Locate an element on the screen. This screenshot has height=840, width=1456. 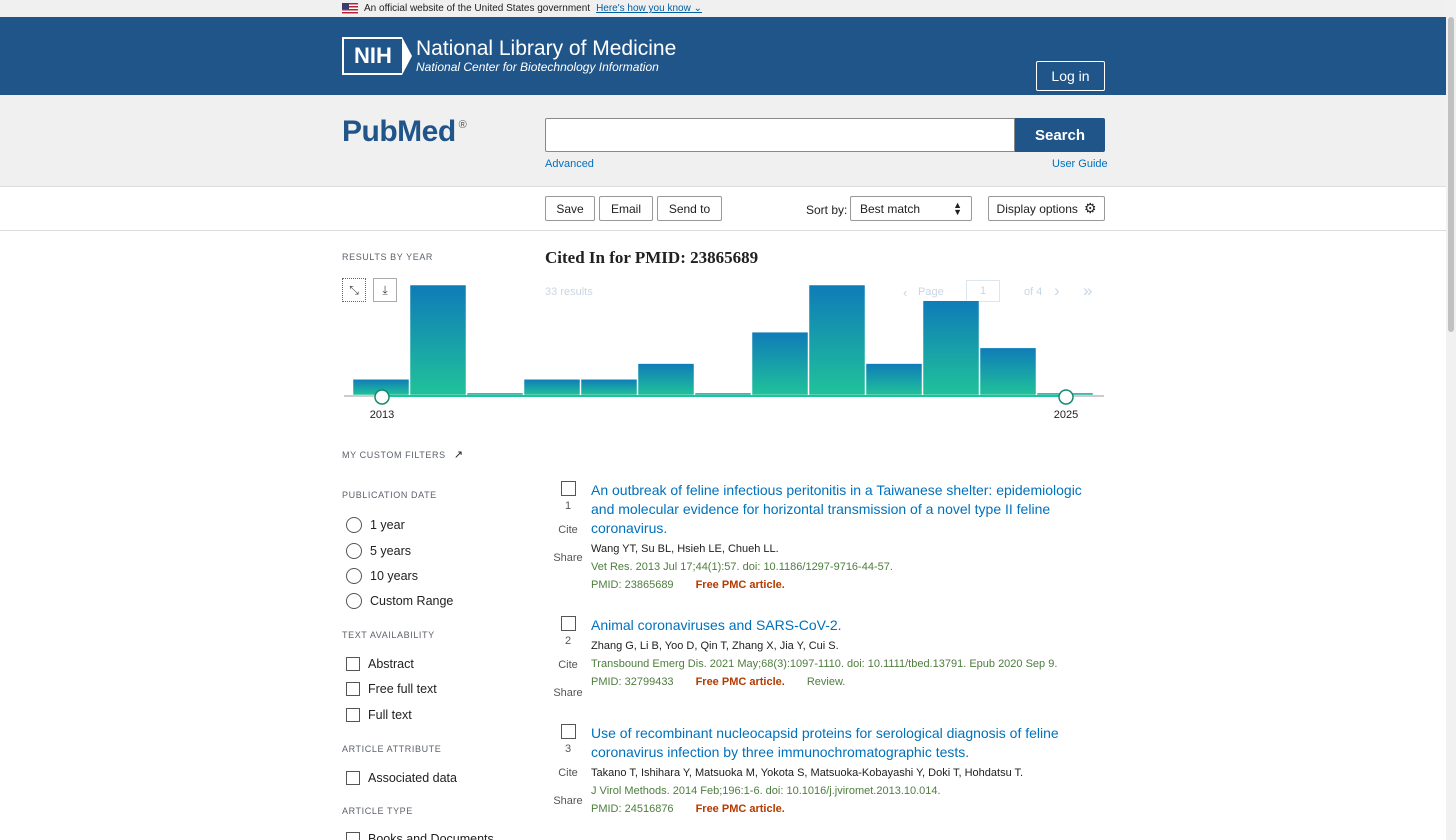
article-type-label: ARTICLE TYPE is located at coordinates (377, 811).